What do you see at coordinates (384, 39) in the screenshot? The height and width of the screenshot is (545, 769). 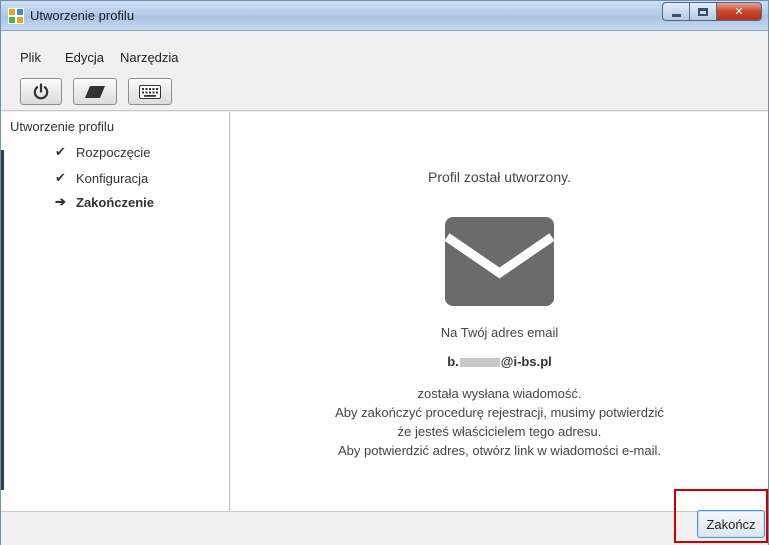 I see `menu-area-spacer` at bounding box center [384, 39].